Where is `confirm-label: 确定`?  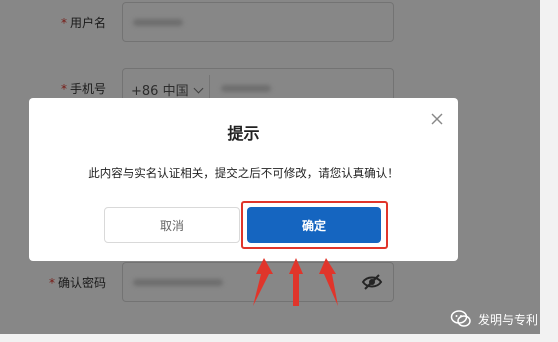
confirm-label: 确定 is located at coordinates (313, 225).